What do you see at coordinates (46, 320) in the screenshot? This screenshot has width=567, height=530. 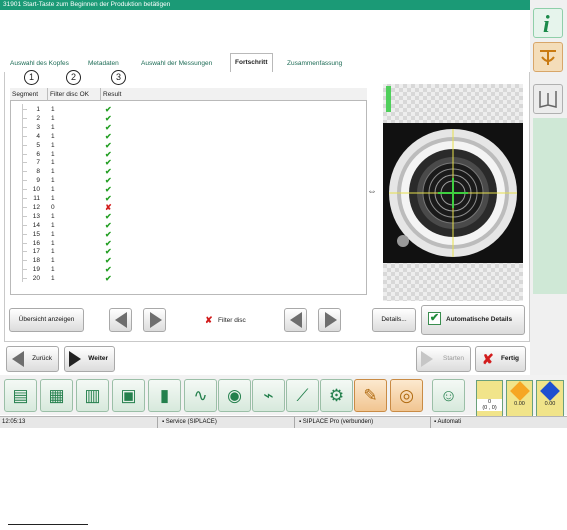 I see `show-overview-button: Übersicht anzeigen` at bounding box center [46, 320].